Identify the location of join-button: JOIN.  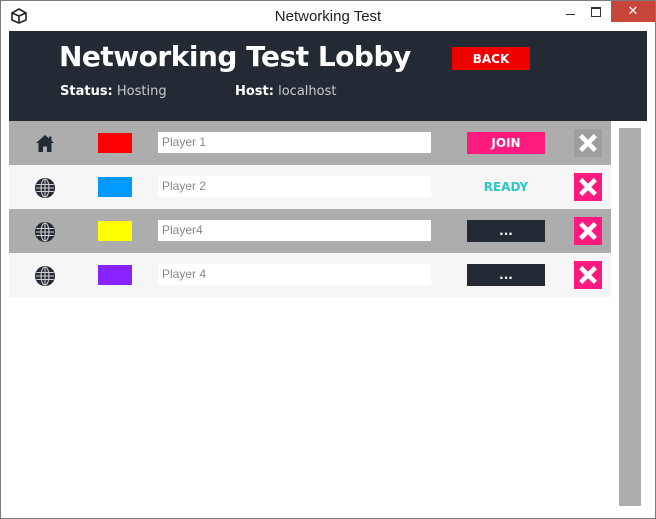
(506, 143).